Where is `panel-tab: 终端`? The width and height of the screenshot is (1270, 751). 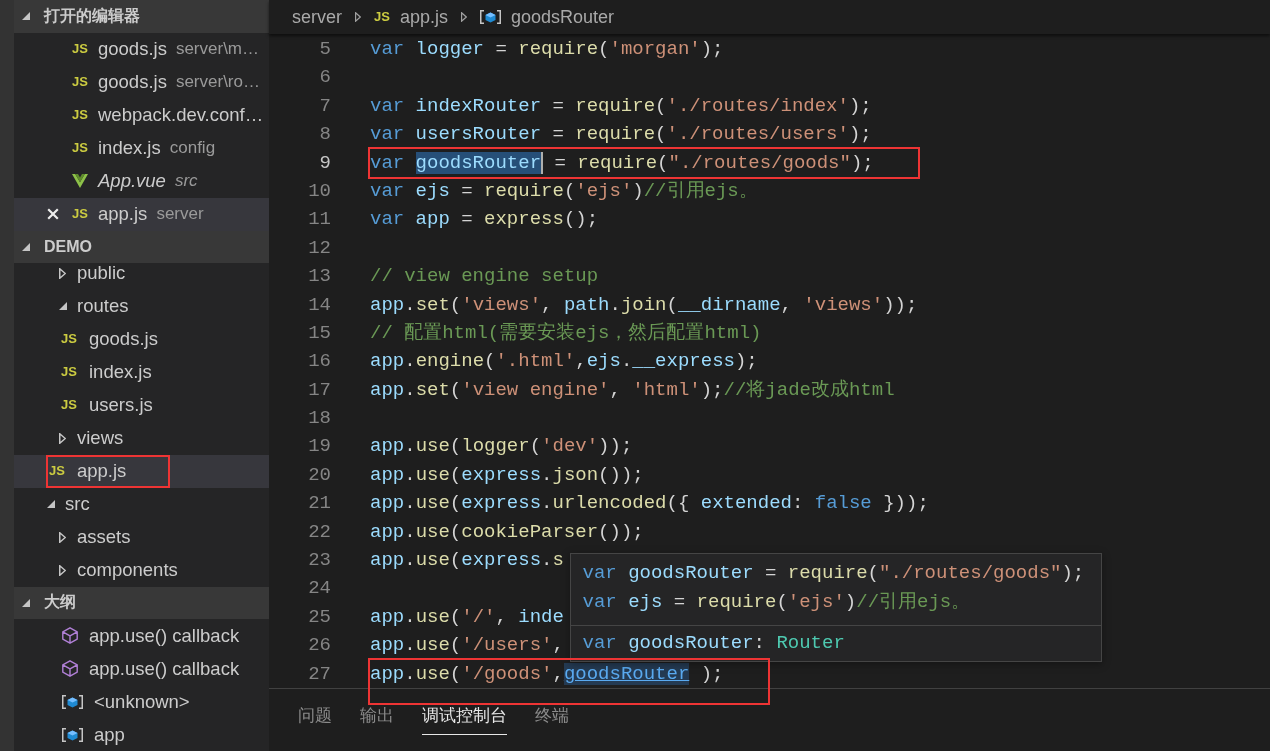
panel-tab: 终端 is located at coordinates (552, 719).